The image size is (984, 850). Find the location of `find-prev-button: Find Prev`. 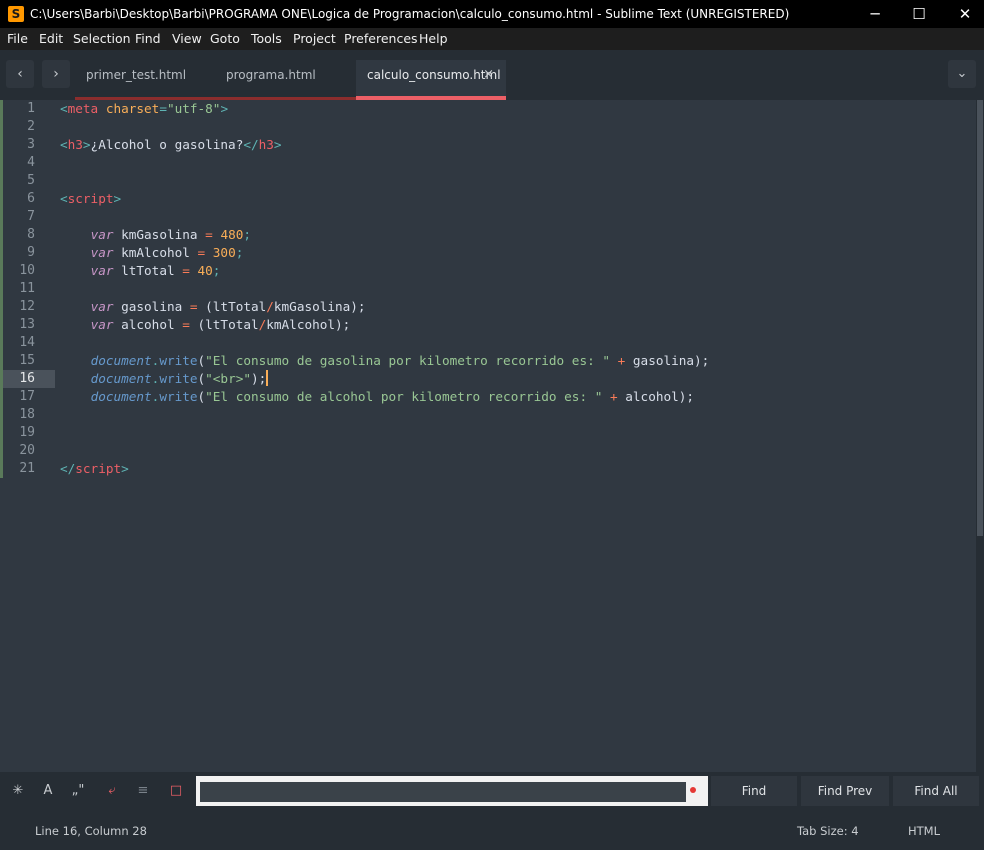

find-prev-button: Find Prev is located at coordinates (845, 791).